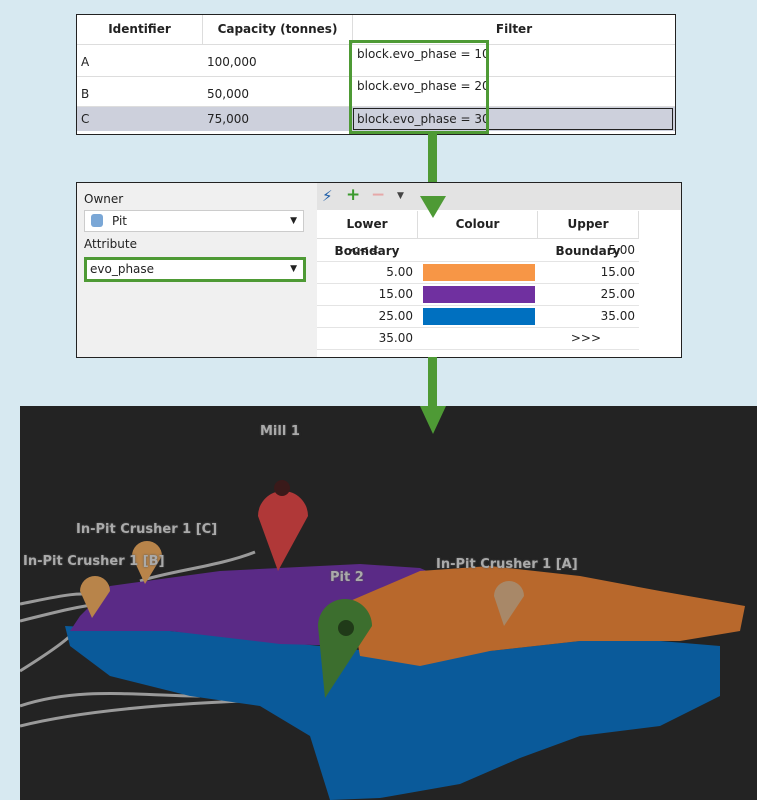  Describe the element at coordinates (378, 195) in the screenshot. I see `remove-icon: −` at that location.